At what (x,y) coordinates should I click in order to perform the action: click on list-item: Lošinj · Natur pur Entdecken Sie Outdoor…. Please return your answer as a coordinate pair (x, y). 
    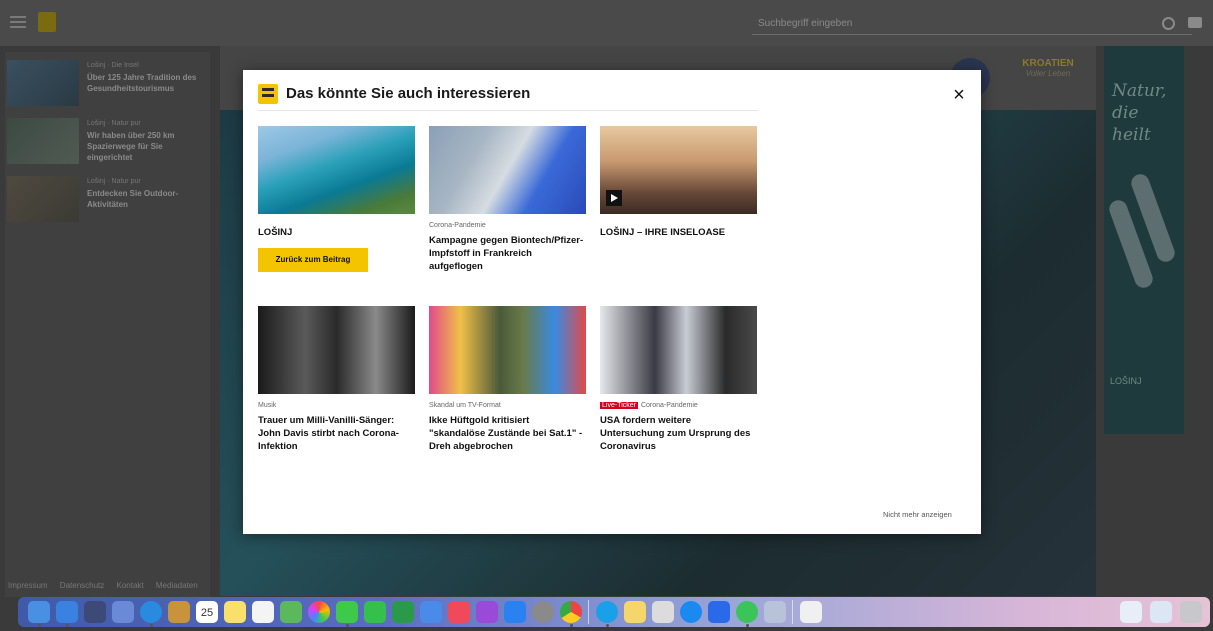
    Looking at the image, I should click on (107, 198).